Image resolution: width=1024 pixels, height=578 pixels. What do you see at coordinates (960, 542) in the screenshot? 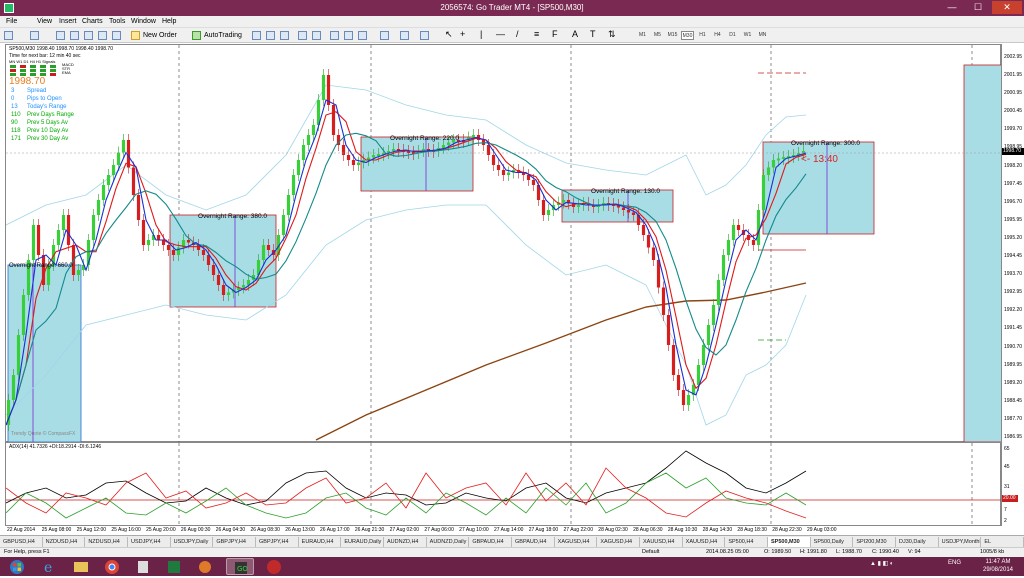
I see `chart-tab: USDJPY,Monthly` at bounding box center [960, 542].